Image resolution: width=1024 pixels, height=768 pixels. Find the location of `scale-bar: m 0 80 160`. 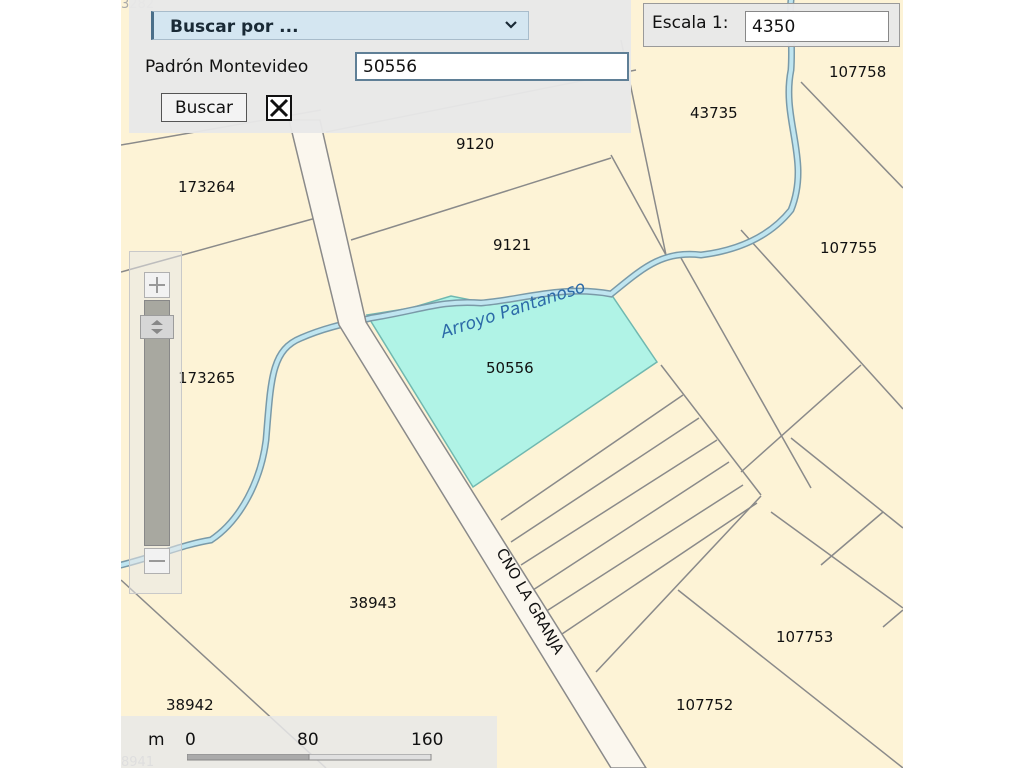

scale-bar: m 0 80 160 is located at coordinates (309, 742).